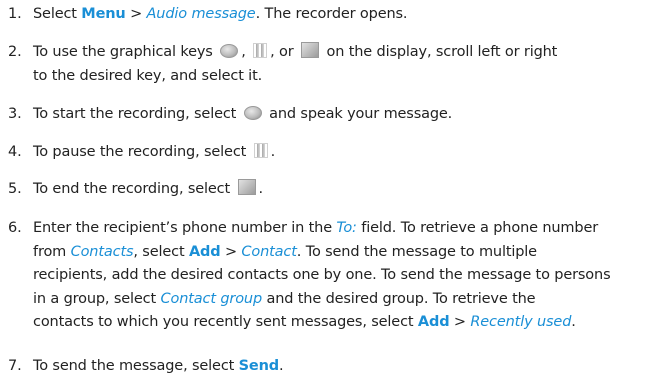 This screenshot has width=670, height=383. What do you see at coordinates (361, 114) in the screenshot?
I see `step-text: and speak your message.` at bounding box center [361, 114].